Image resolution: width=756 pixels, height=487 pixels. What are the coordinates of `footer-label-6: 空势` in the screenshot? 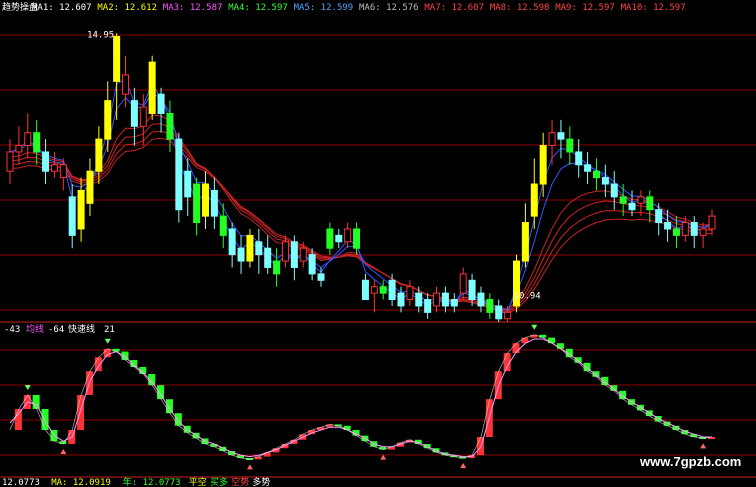 It's located at (240, 481).